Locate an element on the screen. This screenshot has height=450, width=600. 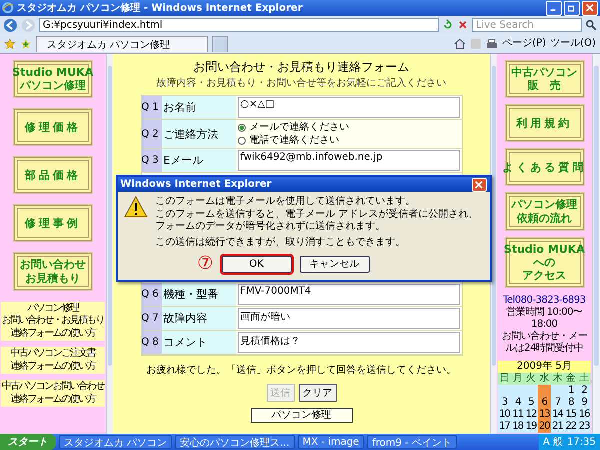
calendar-day: 23 is located at coordinates (584, 427).